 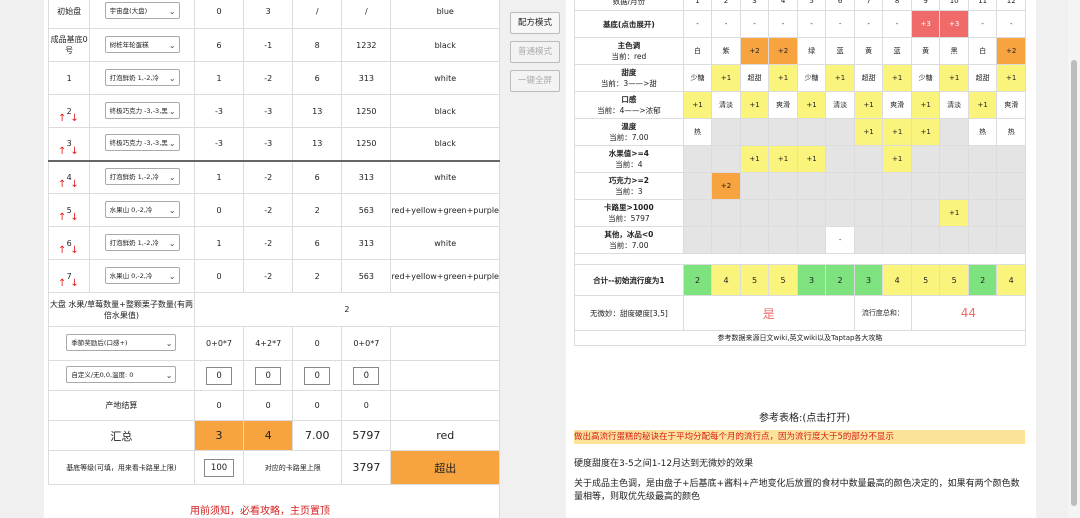 I want to click on custom-select: 自定义/无0,0,温度: 0 ⌄, so click(x=121, y=374).